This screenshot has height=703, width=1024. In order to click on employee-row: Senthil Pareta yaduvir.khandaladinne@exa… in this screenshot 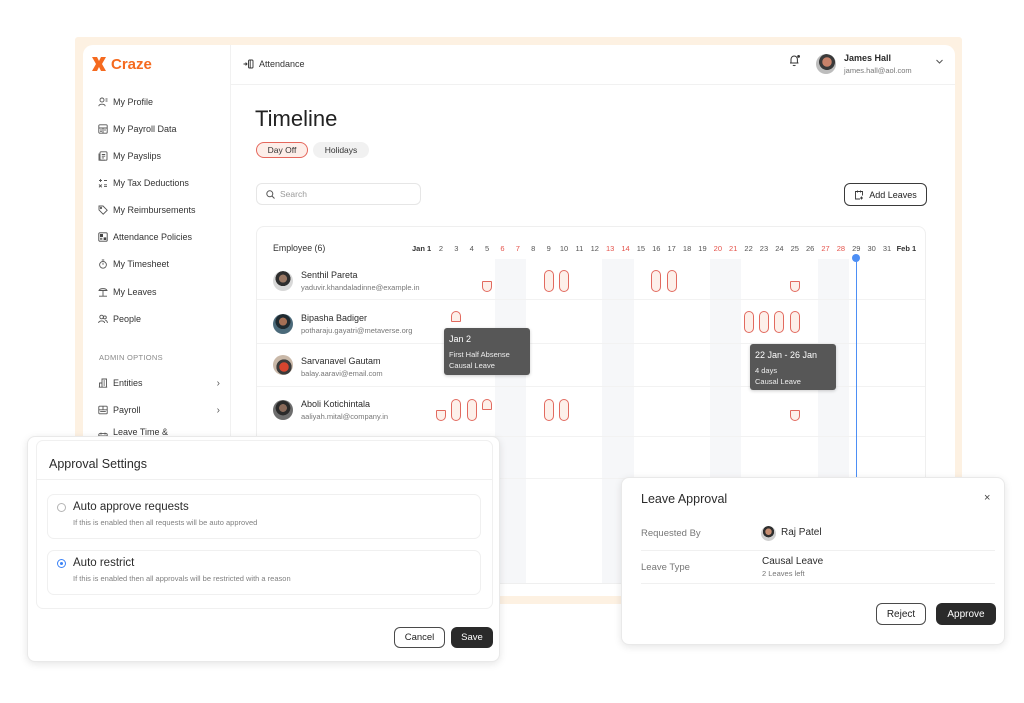, I will do `click(591, 281)`.